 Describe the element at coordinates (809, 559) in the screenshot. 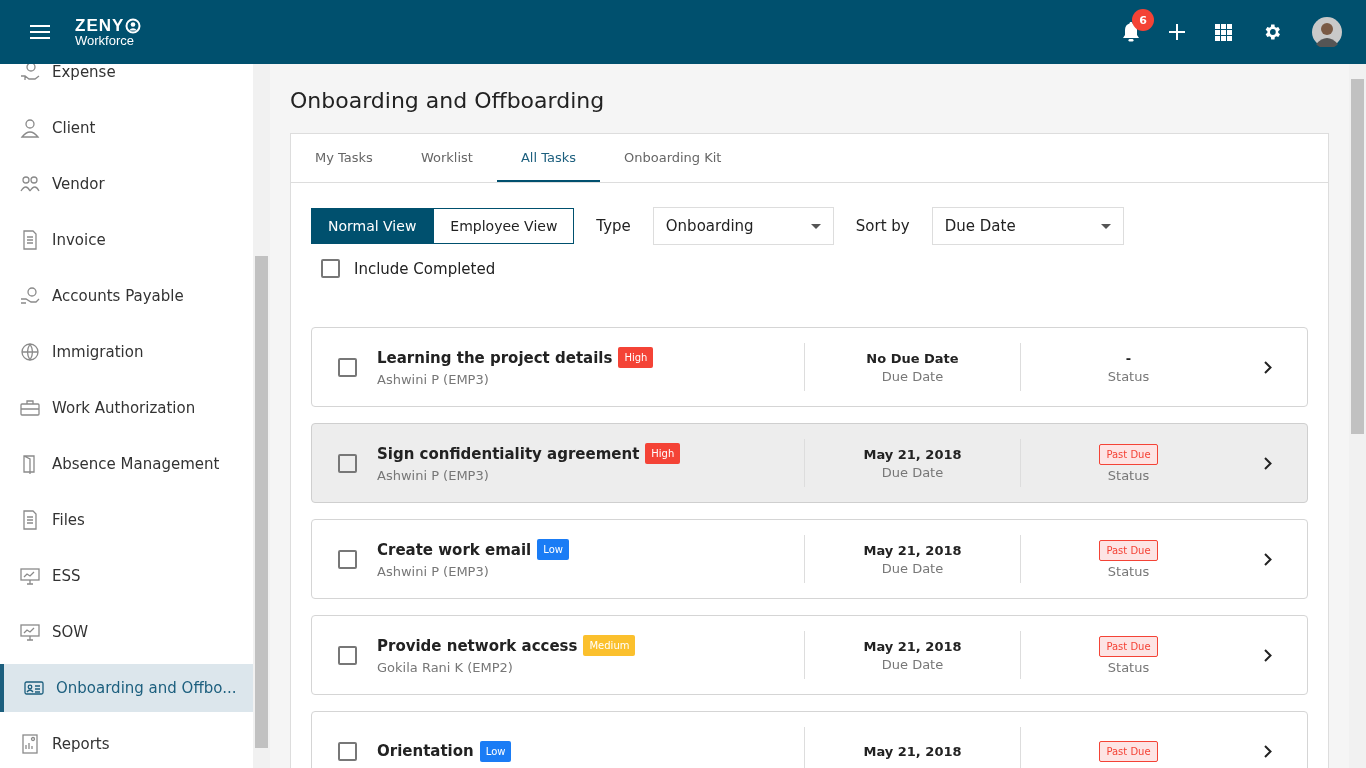

I see `task-row: Create work email Low Ashwini P (EMP3) May 21, 2018 Due Date Past Due Status` at that location.